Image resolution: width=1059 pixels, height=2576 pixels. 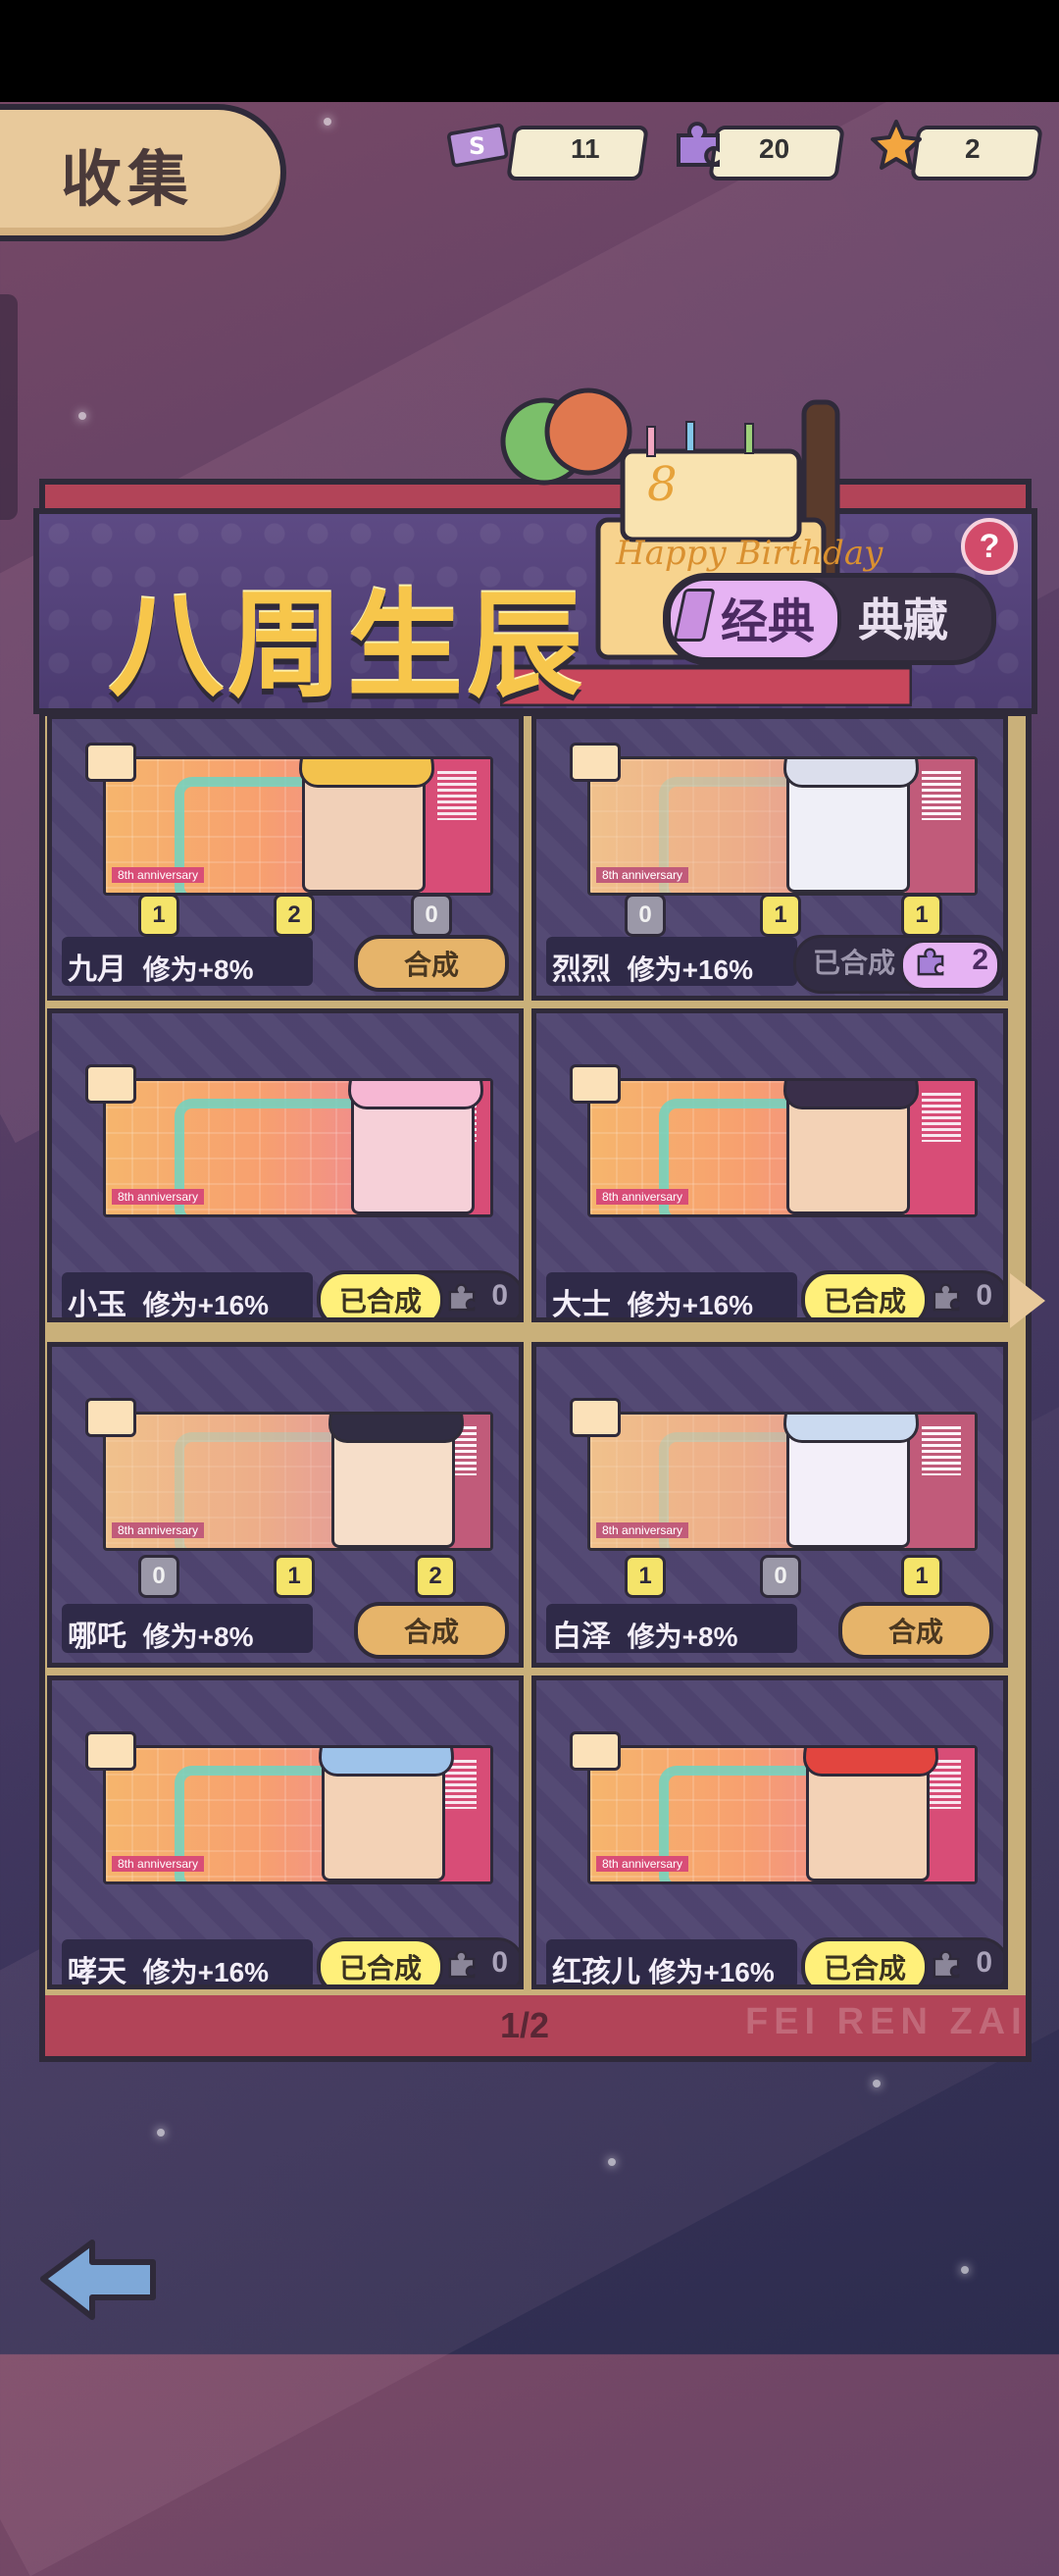 What do you see at coordinates (980, 960) in the screenshot?
I see `puzzle-count: 2` at bounding box center [980, 960].